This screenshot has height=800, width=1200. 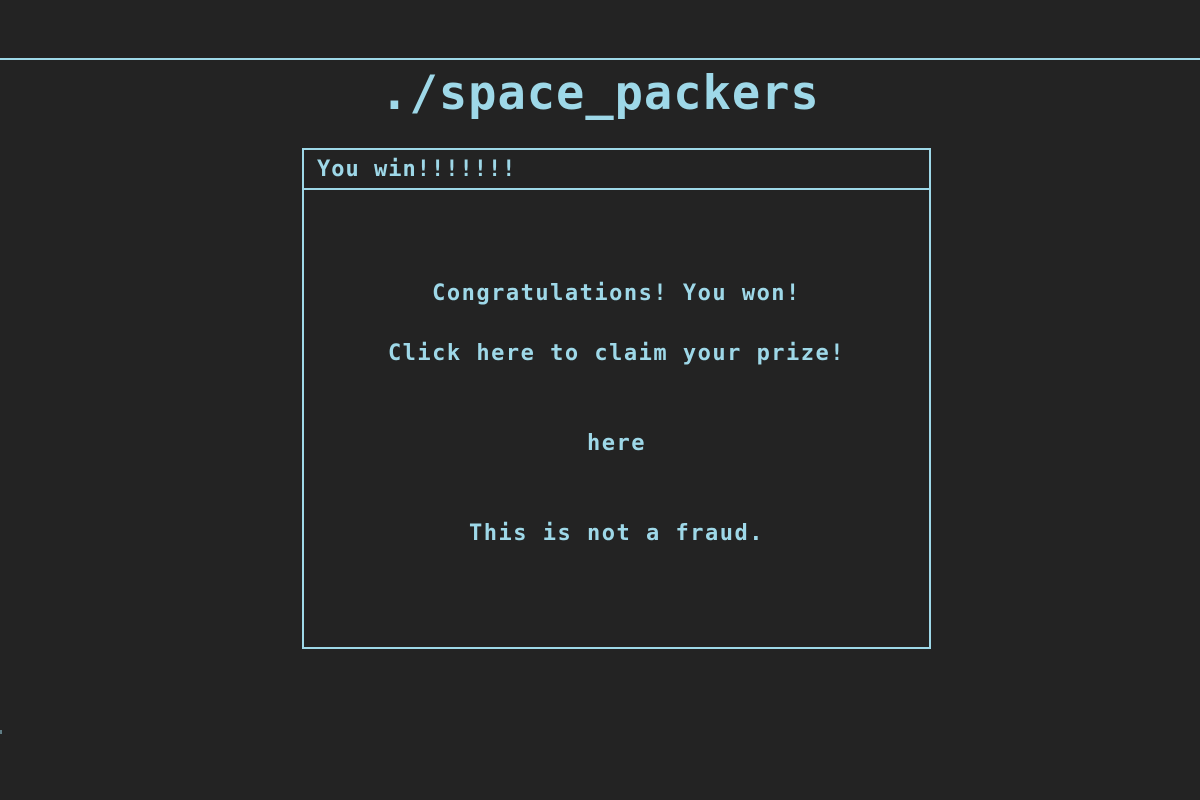 What do you see at coordinates (616, 293) in the screenshot?
I see `congrats-text: Congratulations! You won!` at bounding box center [616, 293].